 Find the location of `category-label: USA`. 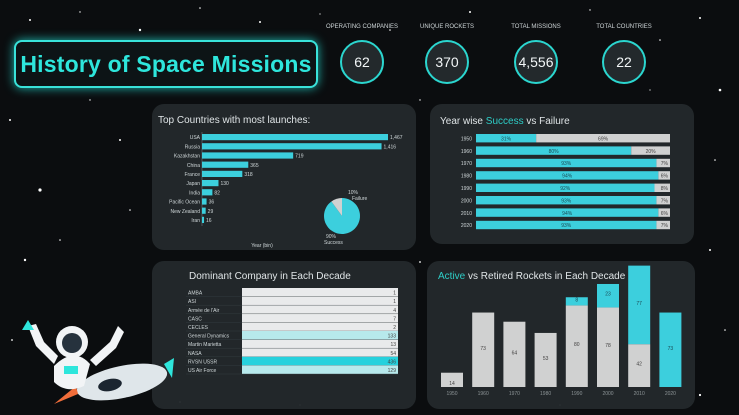

category-label: USA is located at coordinates (195, 138).